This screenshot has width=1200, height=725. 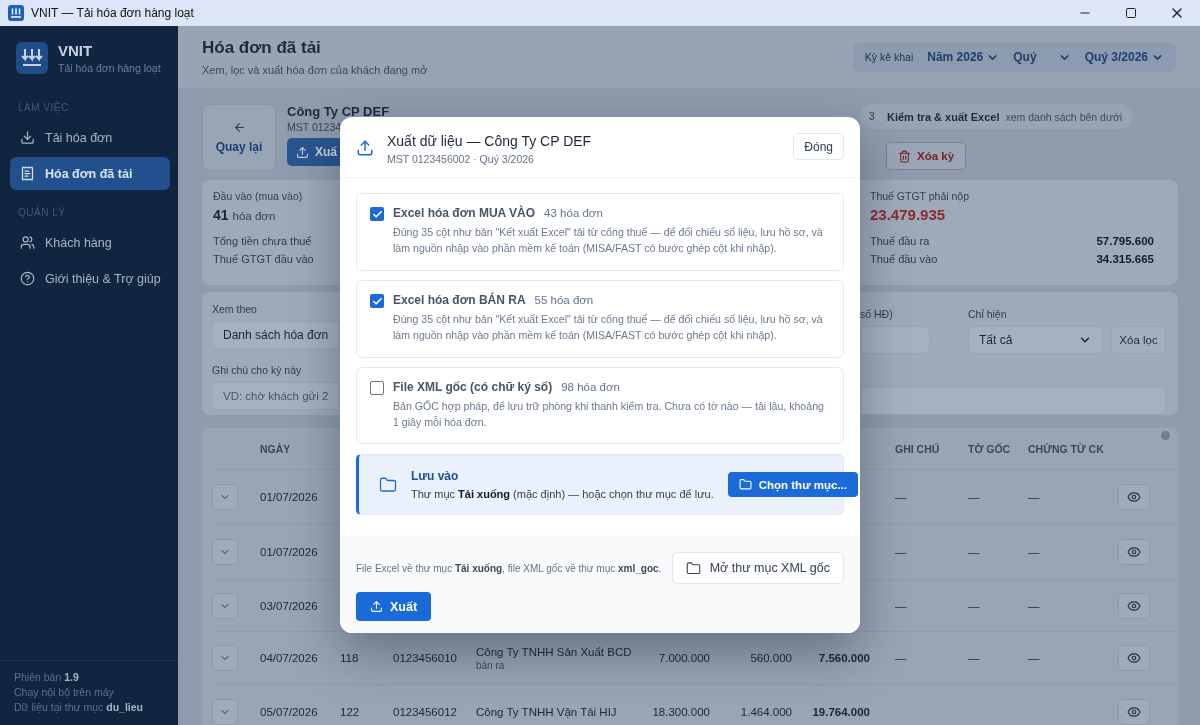 I want to click on step-label: Kiểm tra & xuất Excel, so click(x=943, y=116).